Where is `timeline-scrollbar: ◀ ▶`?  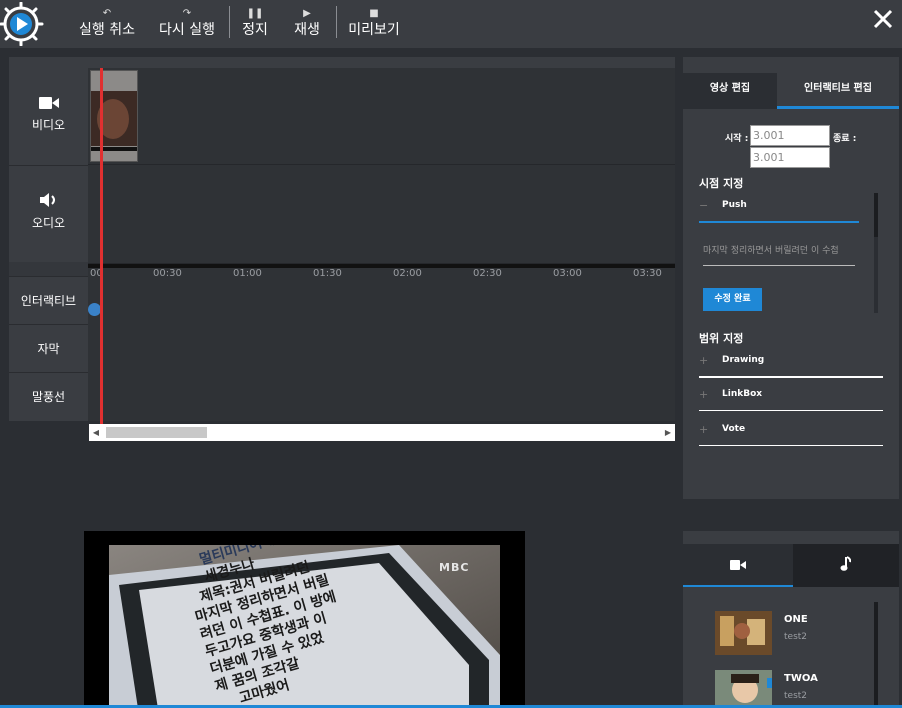
timeline-scrollbar: ◀ ▶ is located at coordinates (382, 432).